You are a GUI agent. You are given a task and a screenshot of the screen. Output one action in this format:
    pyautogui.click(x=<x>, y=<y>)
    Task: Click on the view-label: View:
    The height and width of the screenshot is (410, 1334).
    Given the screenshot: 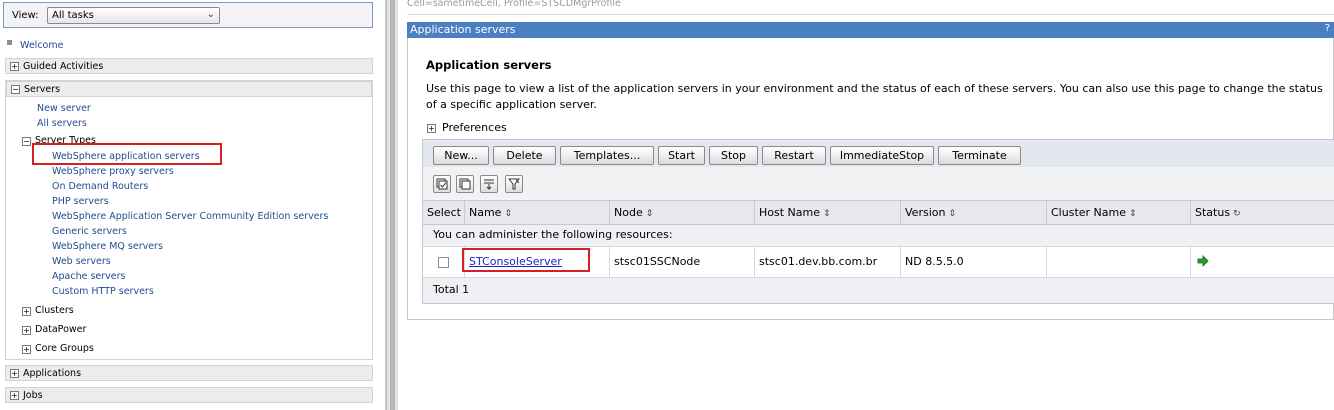 What is the action you would take?
    pyautogui.click(x=25, y=15)
    